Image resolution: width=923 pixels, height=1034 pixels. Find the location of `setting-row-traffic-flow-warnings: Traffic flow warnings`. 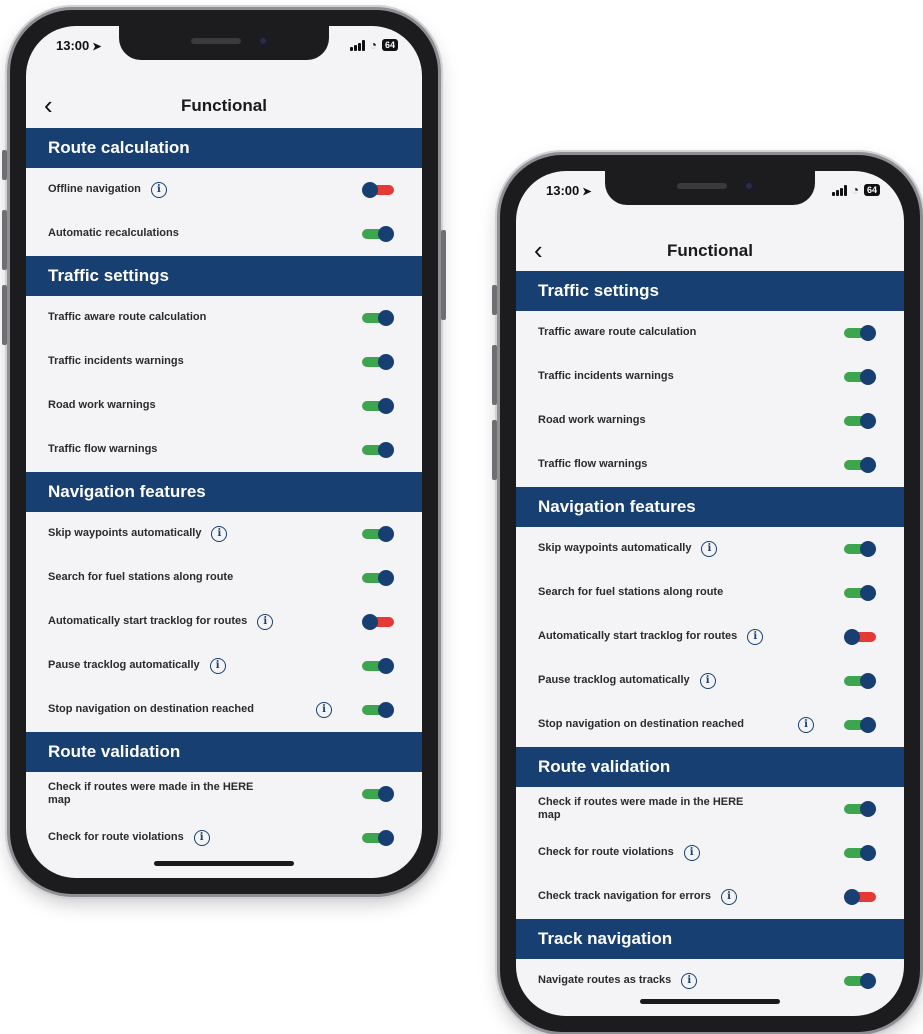

setting-row-traffic-flow-warnings: Traffic flow warnings is located at coordinates (710, 465).